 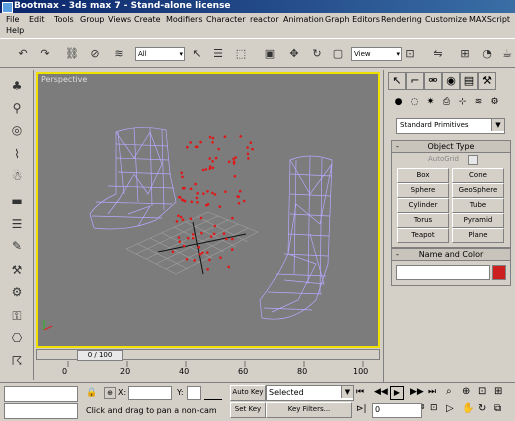 What do you see at coordinates (446, 102) in the screenshot?
I see `cameras-icon: ⎙` at bounding box center [446, 102].